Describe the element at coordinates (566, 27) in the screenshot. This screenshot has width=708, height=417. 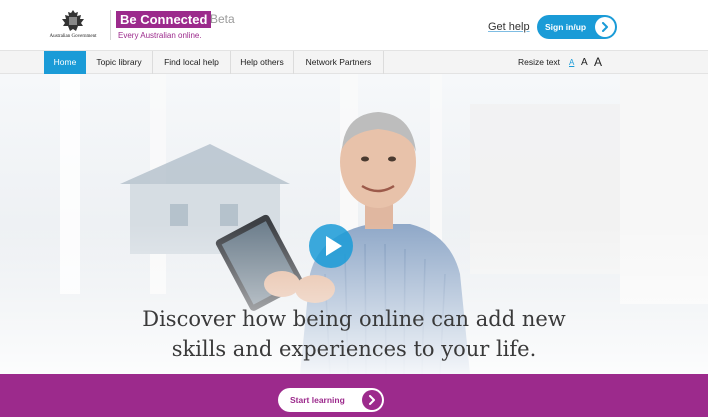
I see `sign-in-label: Sign in/up` at that location.